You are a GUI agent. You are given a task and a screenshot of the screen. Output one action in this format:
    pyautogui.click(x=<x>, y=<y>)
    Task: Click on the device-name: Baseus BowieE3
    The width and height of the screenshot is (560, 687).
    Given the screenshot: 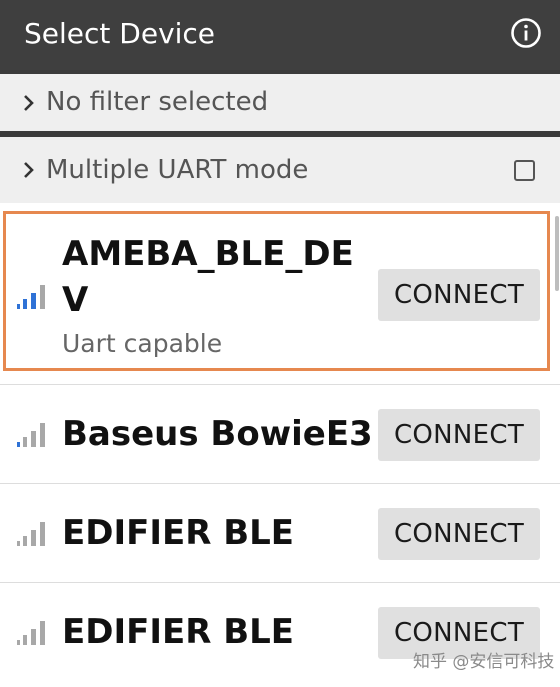 What is the action you would take?
    pyautogui.click(x=217, y=434)
    